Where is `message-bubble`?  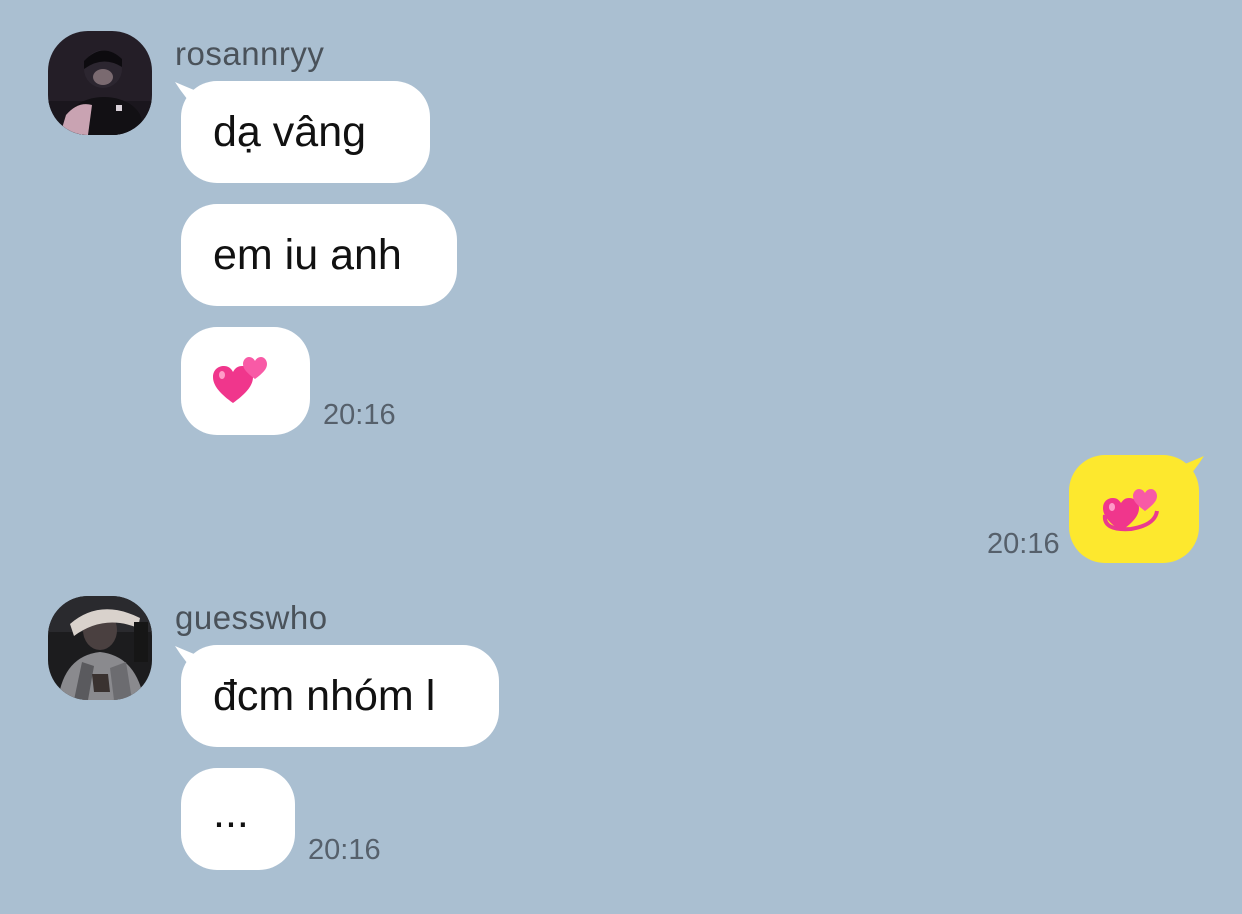
message-bubble is located at coordinates (245, 381).